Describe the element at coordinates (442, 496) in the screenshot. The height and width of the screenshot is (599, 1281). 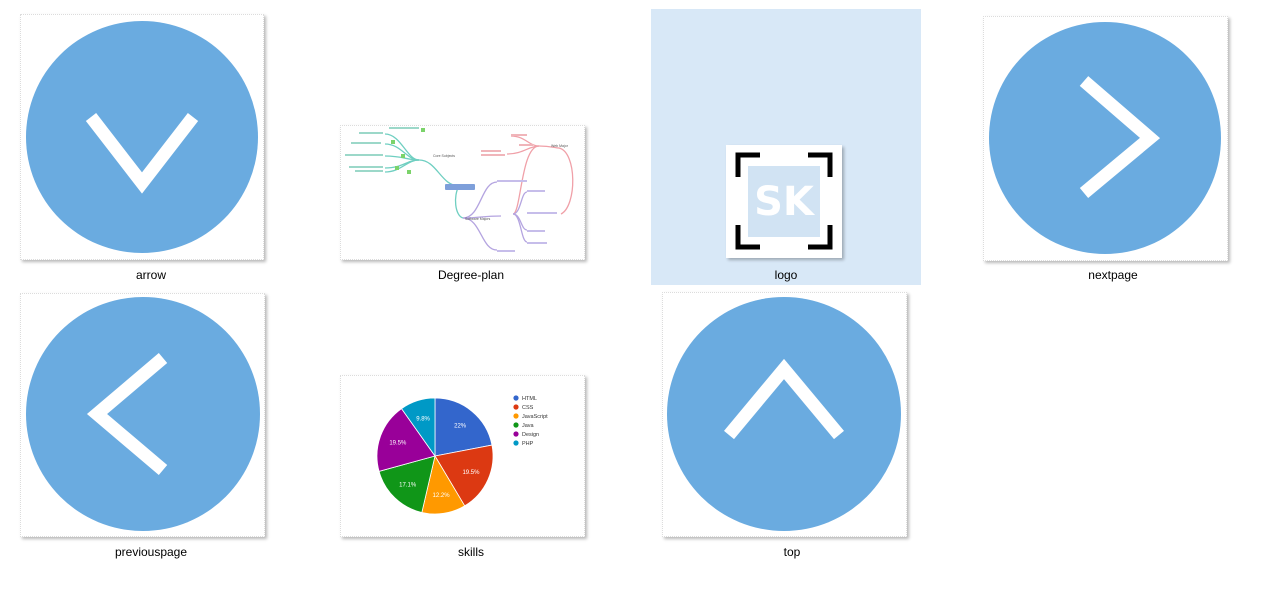
I see `pie-slice-label: 12.2%` at that location.